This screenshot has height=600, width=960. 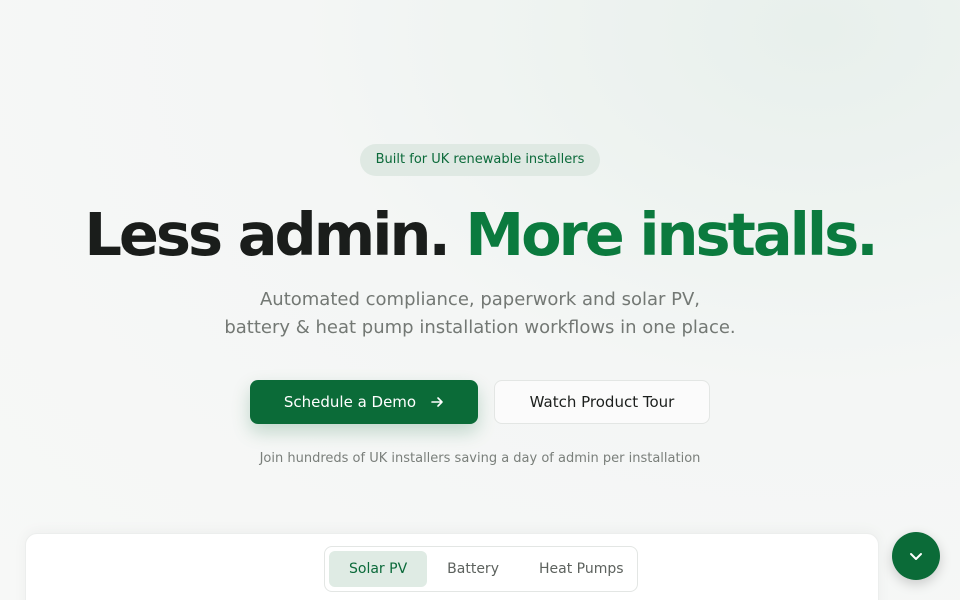 What do you see at coordinates (480, 402) in the screenshot?
I see `cta-row: Schedule a Demo Watch Product Tour` at bounding box center [480, 402].